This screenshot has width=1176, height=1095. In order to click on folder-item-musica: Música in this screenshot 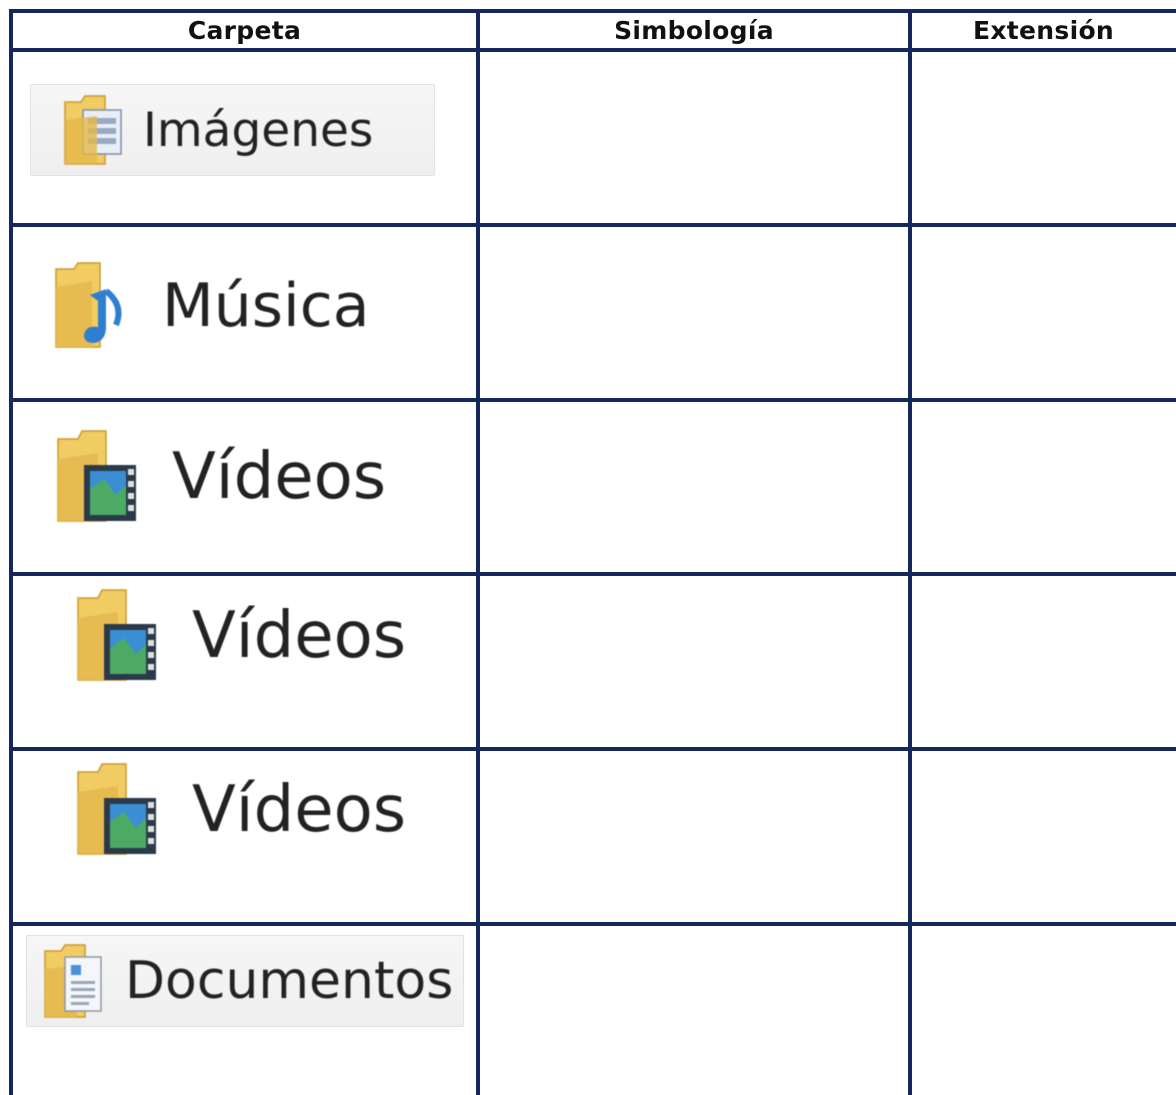, I will do `click(250, 306)`.